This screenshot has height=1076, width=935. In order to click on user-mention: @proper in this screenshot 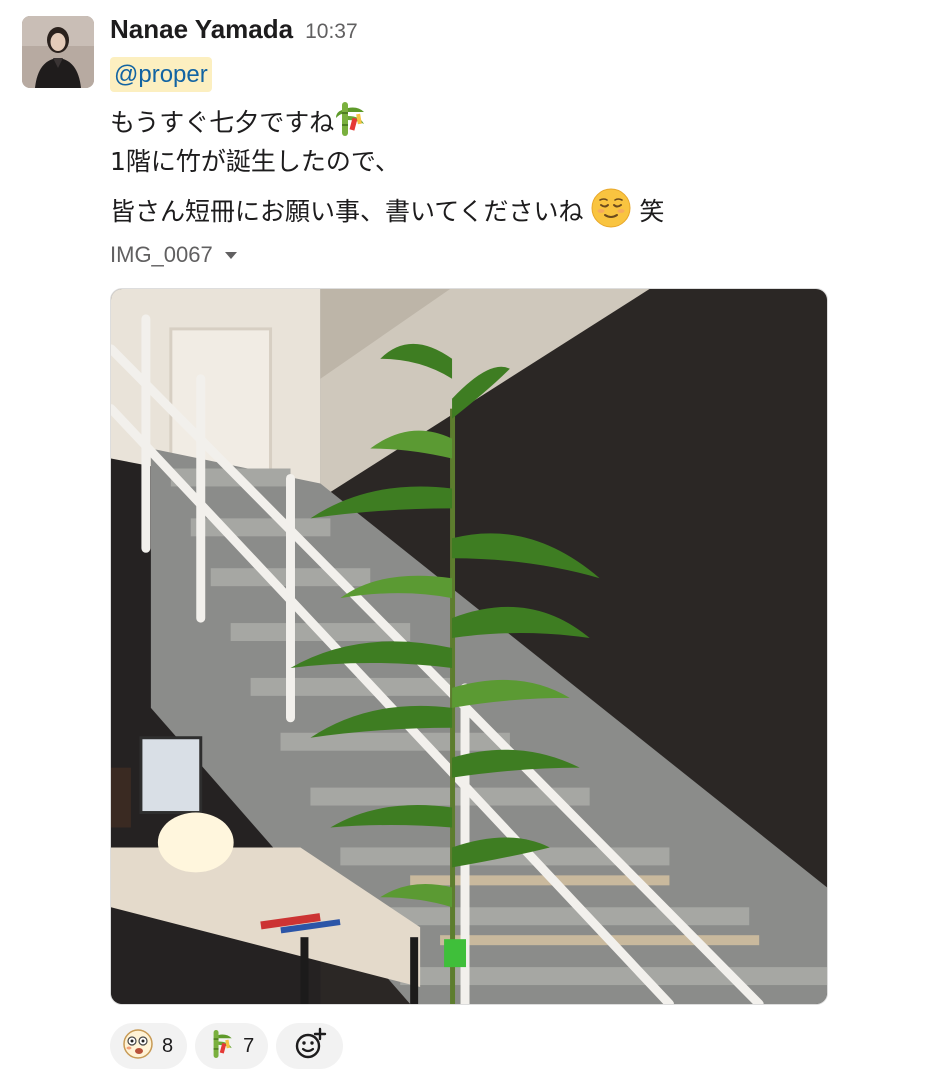, I will do `click(161, 74)`.